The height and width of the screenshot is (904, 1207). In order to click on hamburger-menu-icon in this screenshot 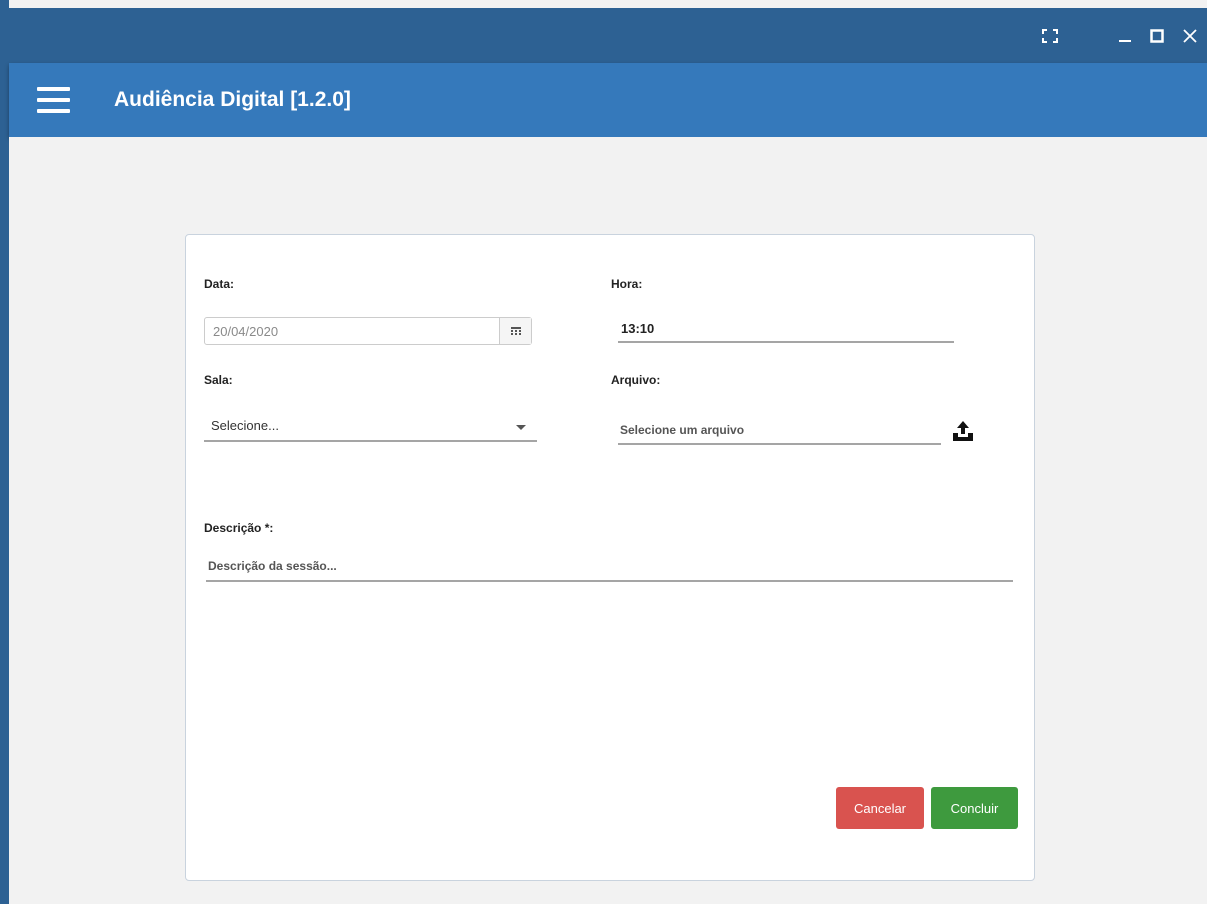, I will do `click(53, 100)`.